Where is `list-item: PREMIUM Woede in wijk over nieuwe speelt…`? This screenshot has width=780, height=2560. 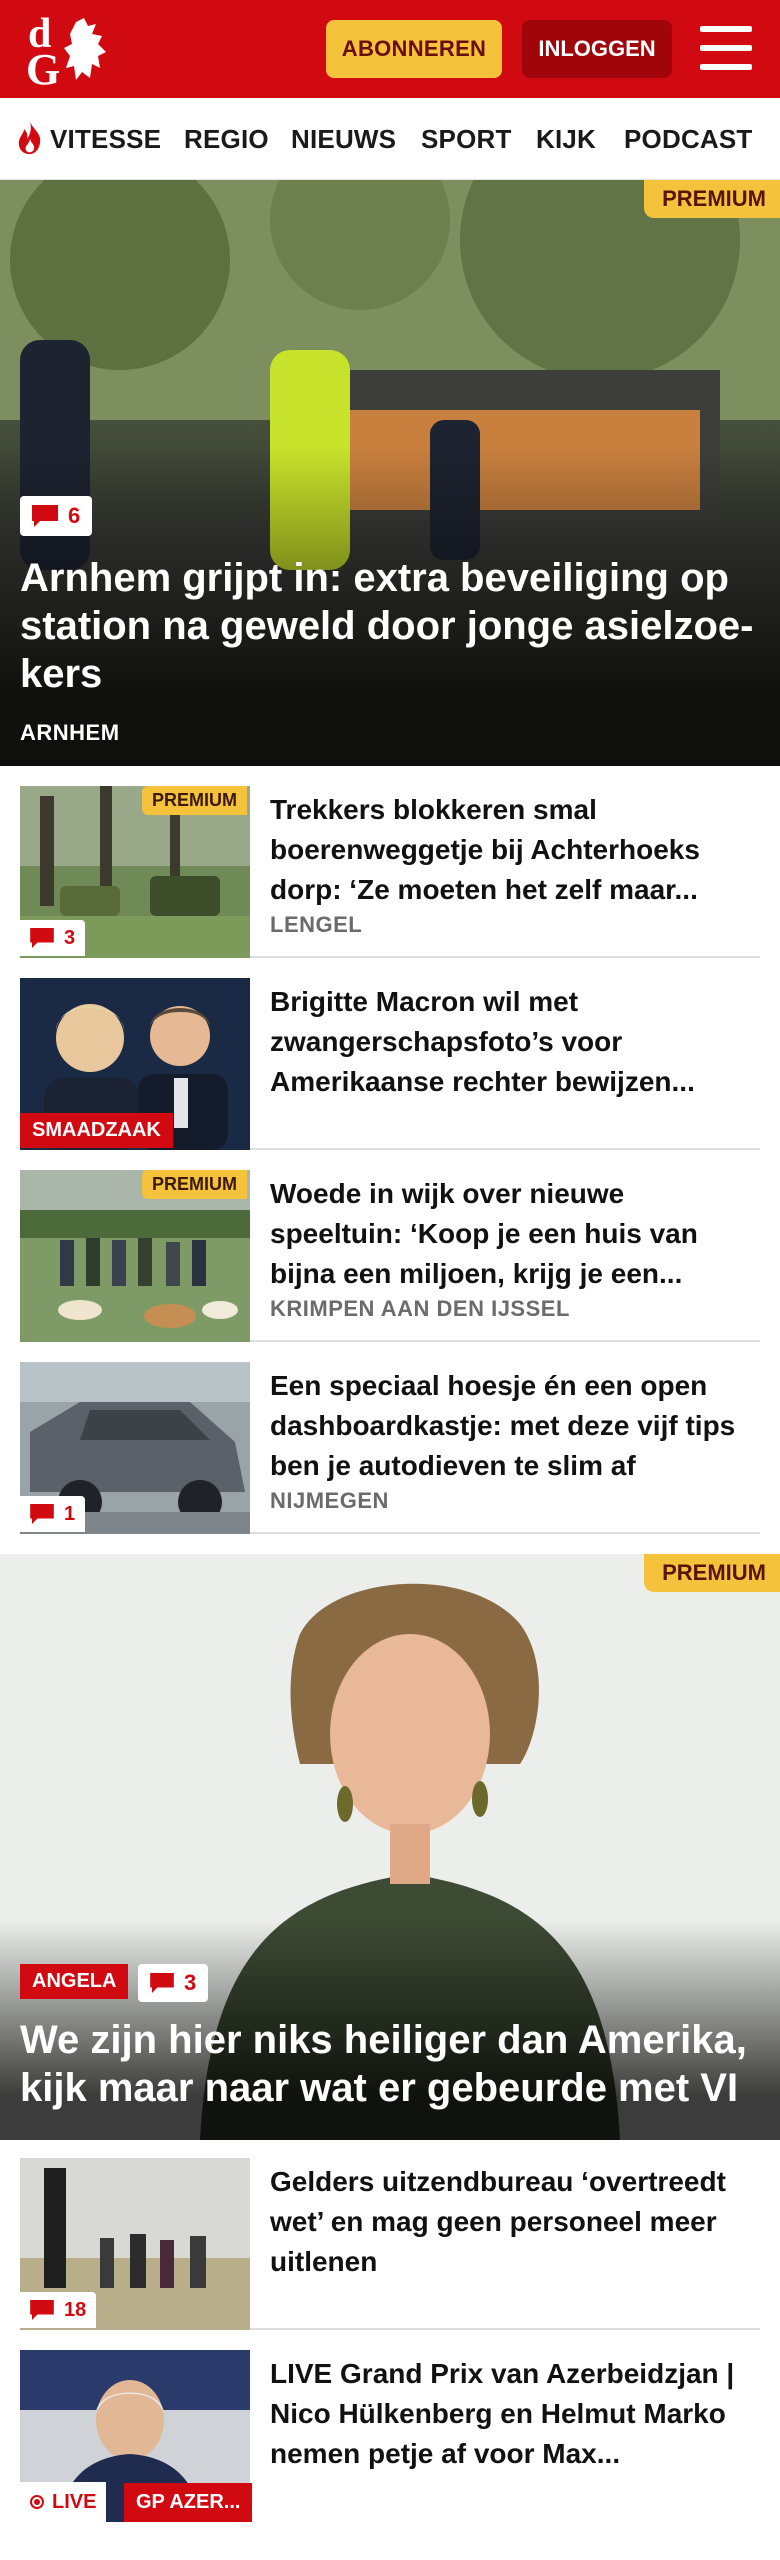
list-item: PREMIUM Woede in wijk over nieuwe speelt… is located at coordinates (390, 1256).